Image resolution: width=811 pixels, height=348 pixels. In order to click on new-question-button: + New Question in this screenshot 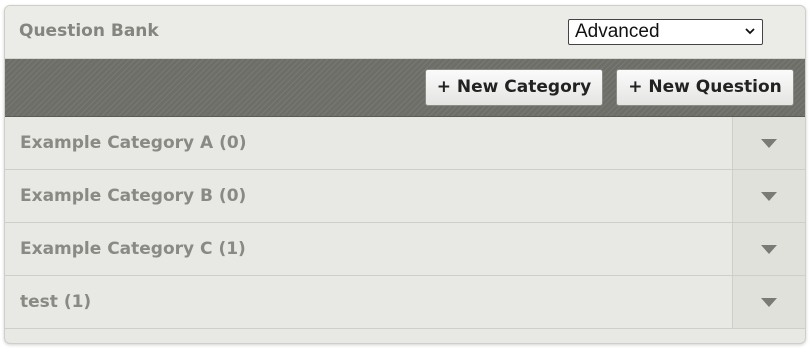, I will do `click(705, 87)`.